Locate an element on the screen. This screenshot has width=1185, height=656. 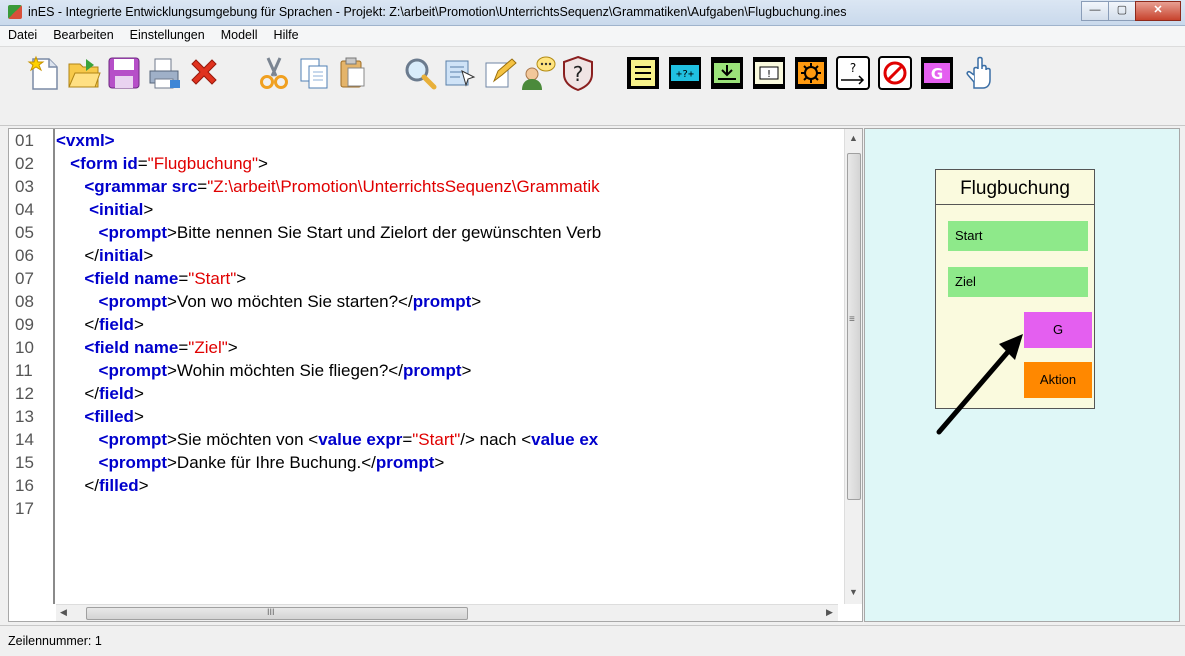
hscroll-grip-icon: III is located at coordinates (271, 612).